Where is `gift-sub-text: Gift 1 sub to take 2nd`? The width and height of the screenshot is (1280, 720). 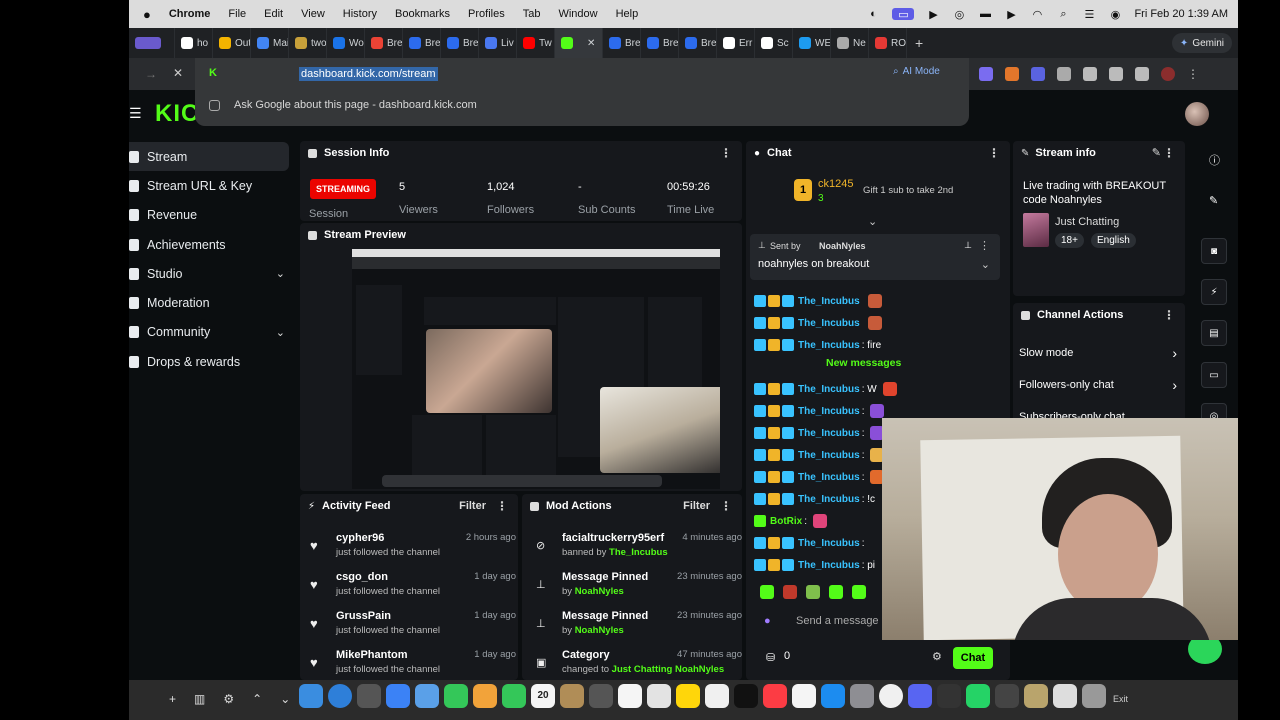 gift-sub-text: Gift 1 sub to take 2nd is located at coordinates (908, 190).